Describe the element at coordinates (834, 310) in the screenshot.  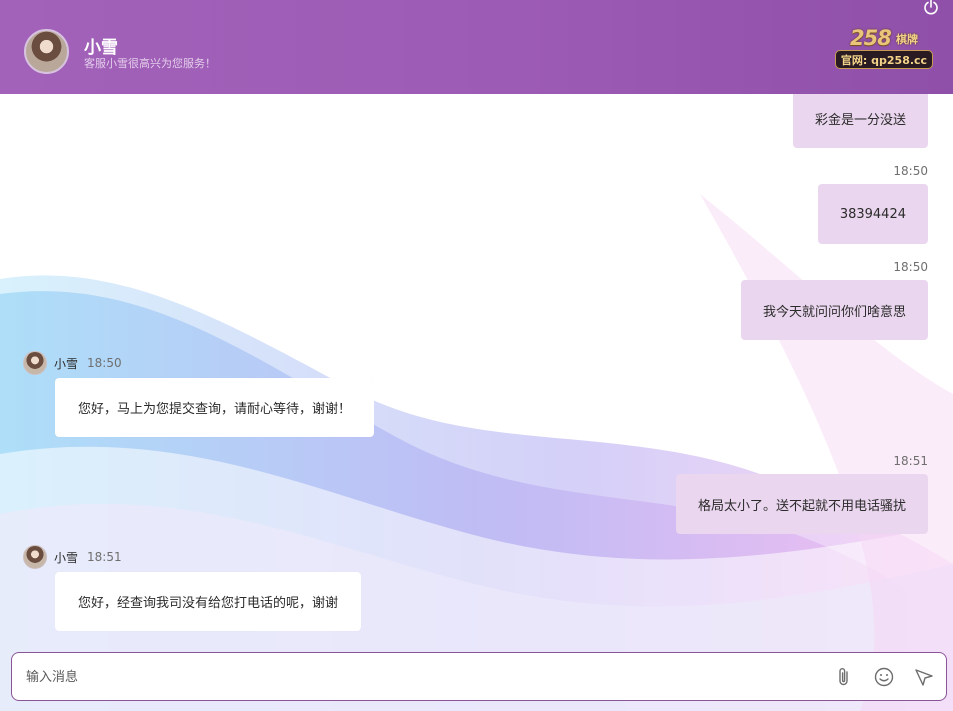
I see `message-bubble-sent: 我今天就问问你们啥意思` at that location.